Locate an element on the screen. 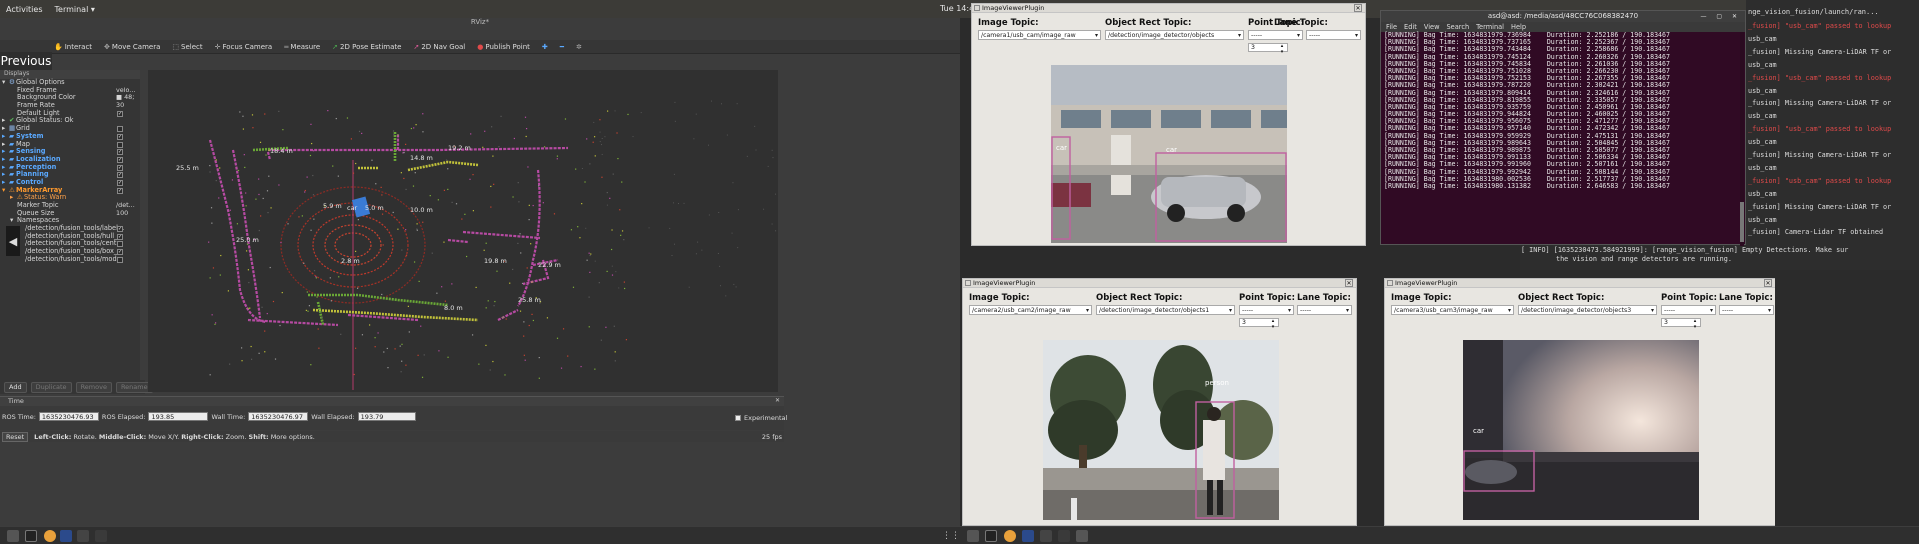  ros-time-field: 1635230476.93 is located at coordinates (68, 416).